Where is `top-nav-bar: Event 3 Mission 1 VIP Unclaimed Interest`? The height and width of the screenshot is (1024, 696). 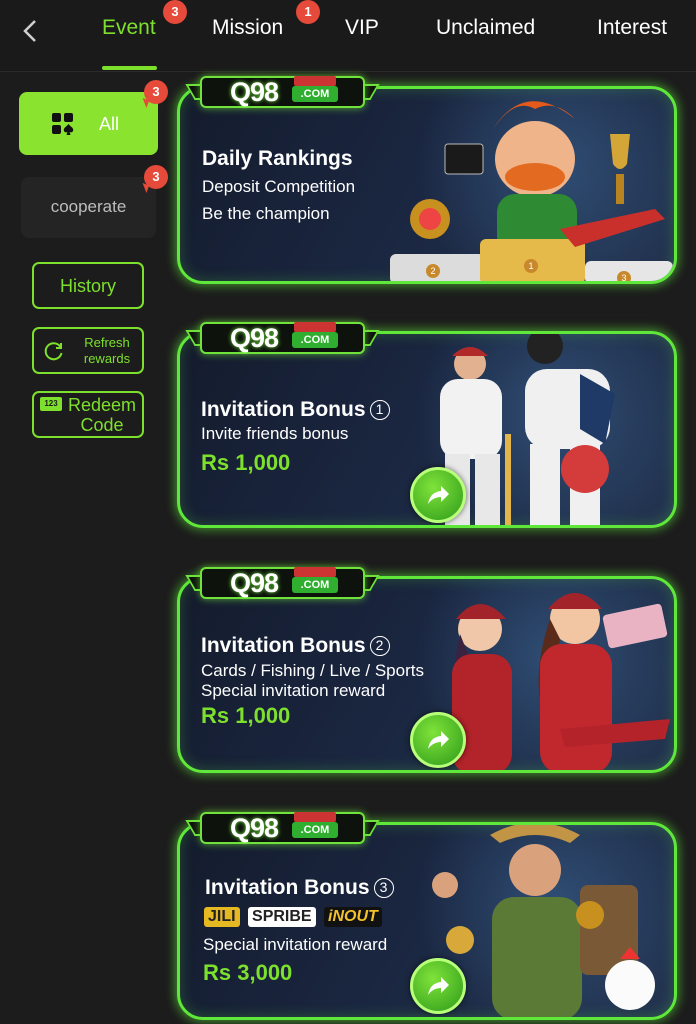 top-nav-bar: Event 3 Mission 1 VIP Unclaimed Interest is located at coordinates (348, 36).